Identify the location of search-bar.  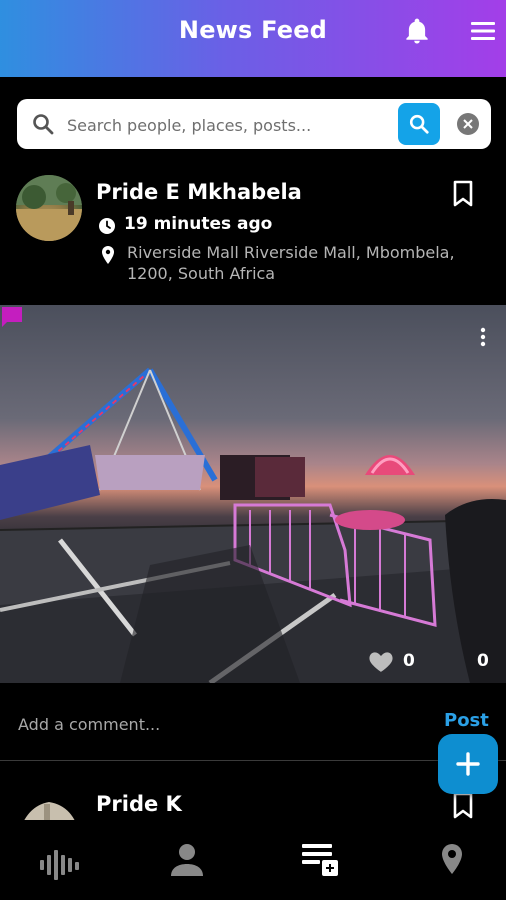
(254, 124).